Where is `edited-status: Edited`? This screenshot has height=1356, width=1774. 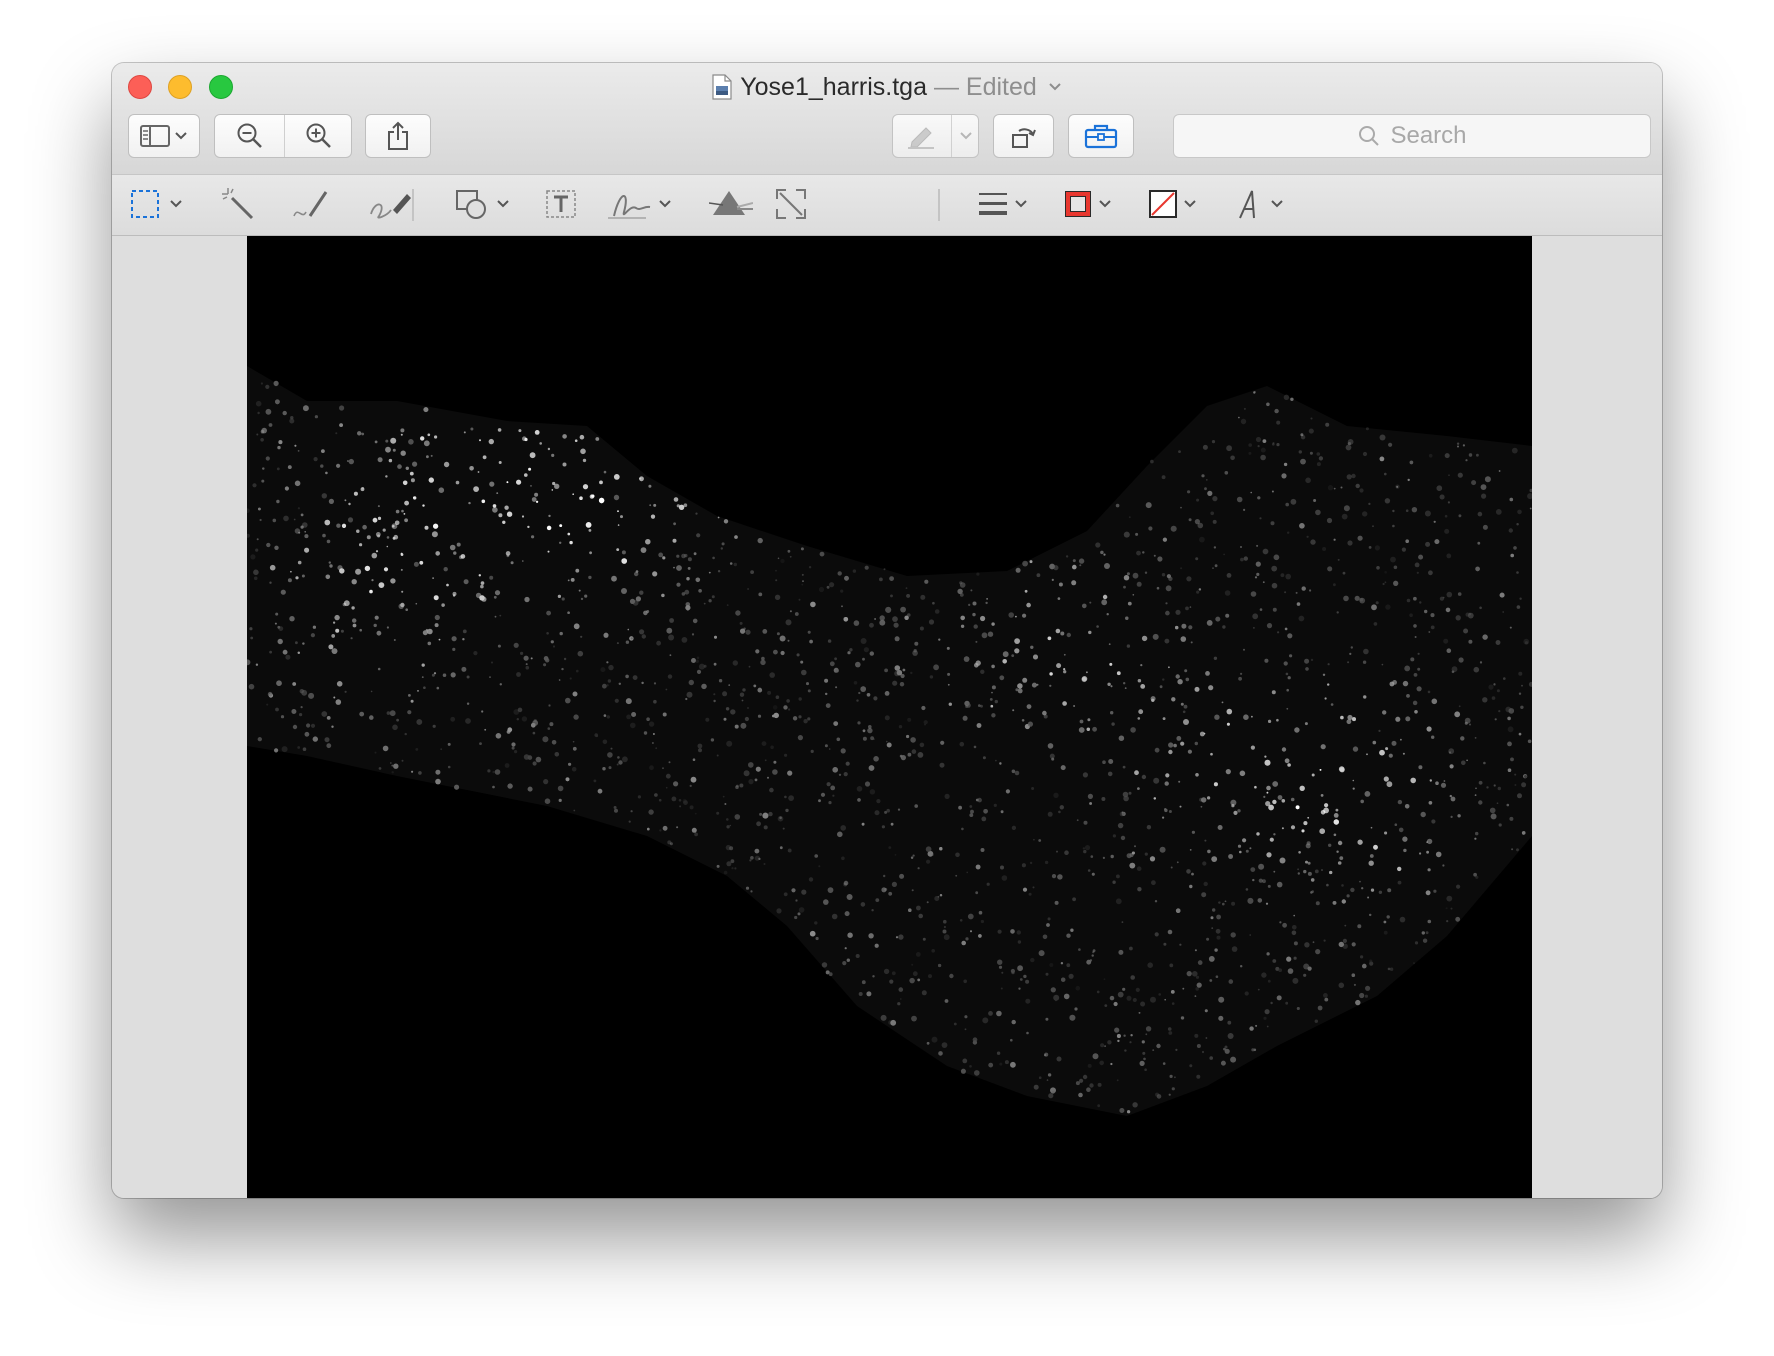
edited-status: Edited is located at coordinates (1001, 87).